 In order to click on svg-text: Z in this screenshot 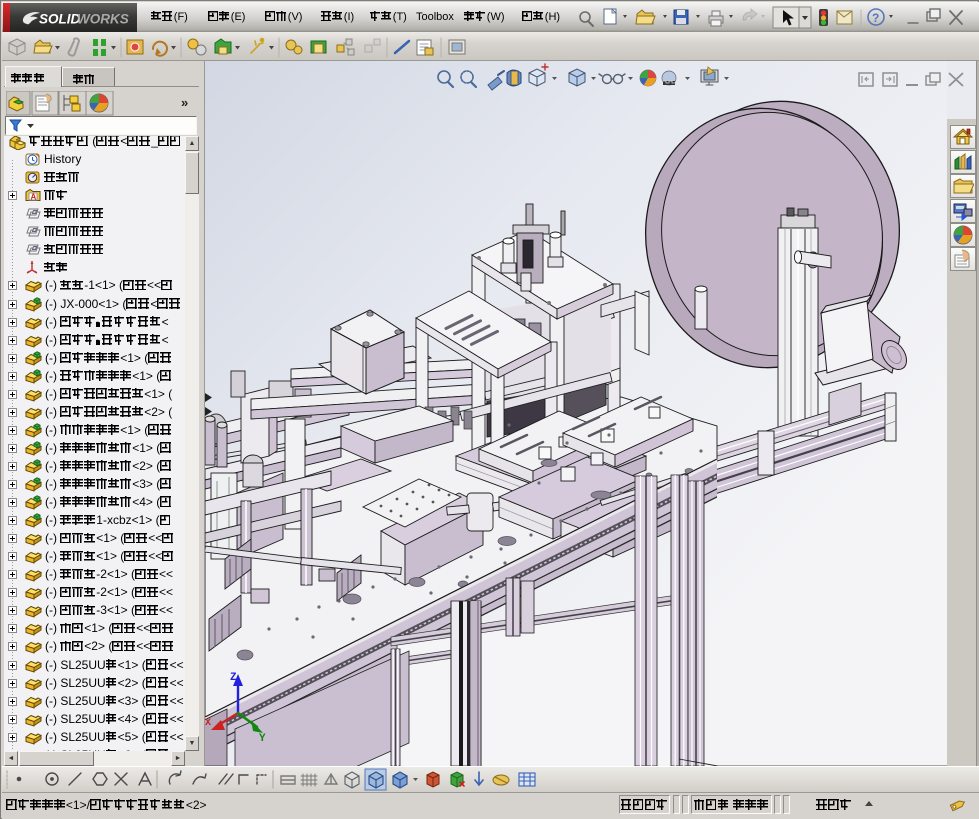, I will do `click(233, 678)`.